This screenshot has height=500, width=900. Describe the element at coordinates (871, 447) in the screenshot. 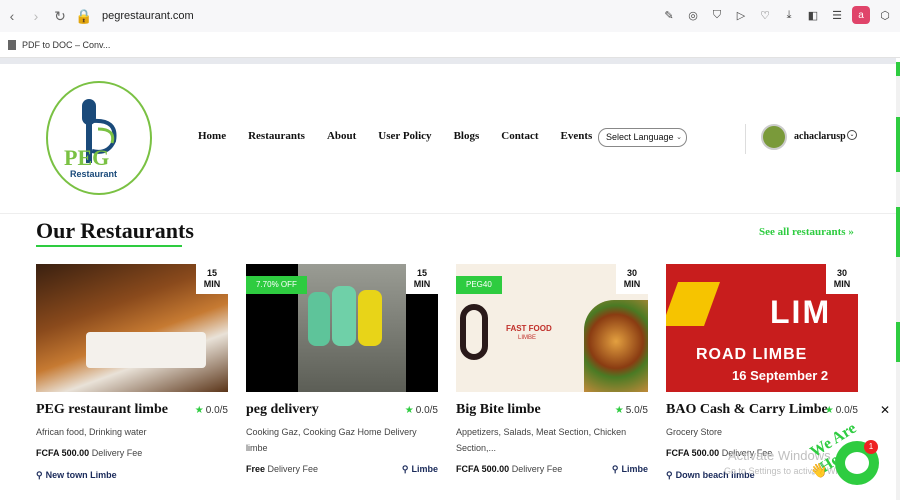

I see `chat-count-badge: 1` at that location.